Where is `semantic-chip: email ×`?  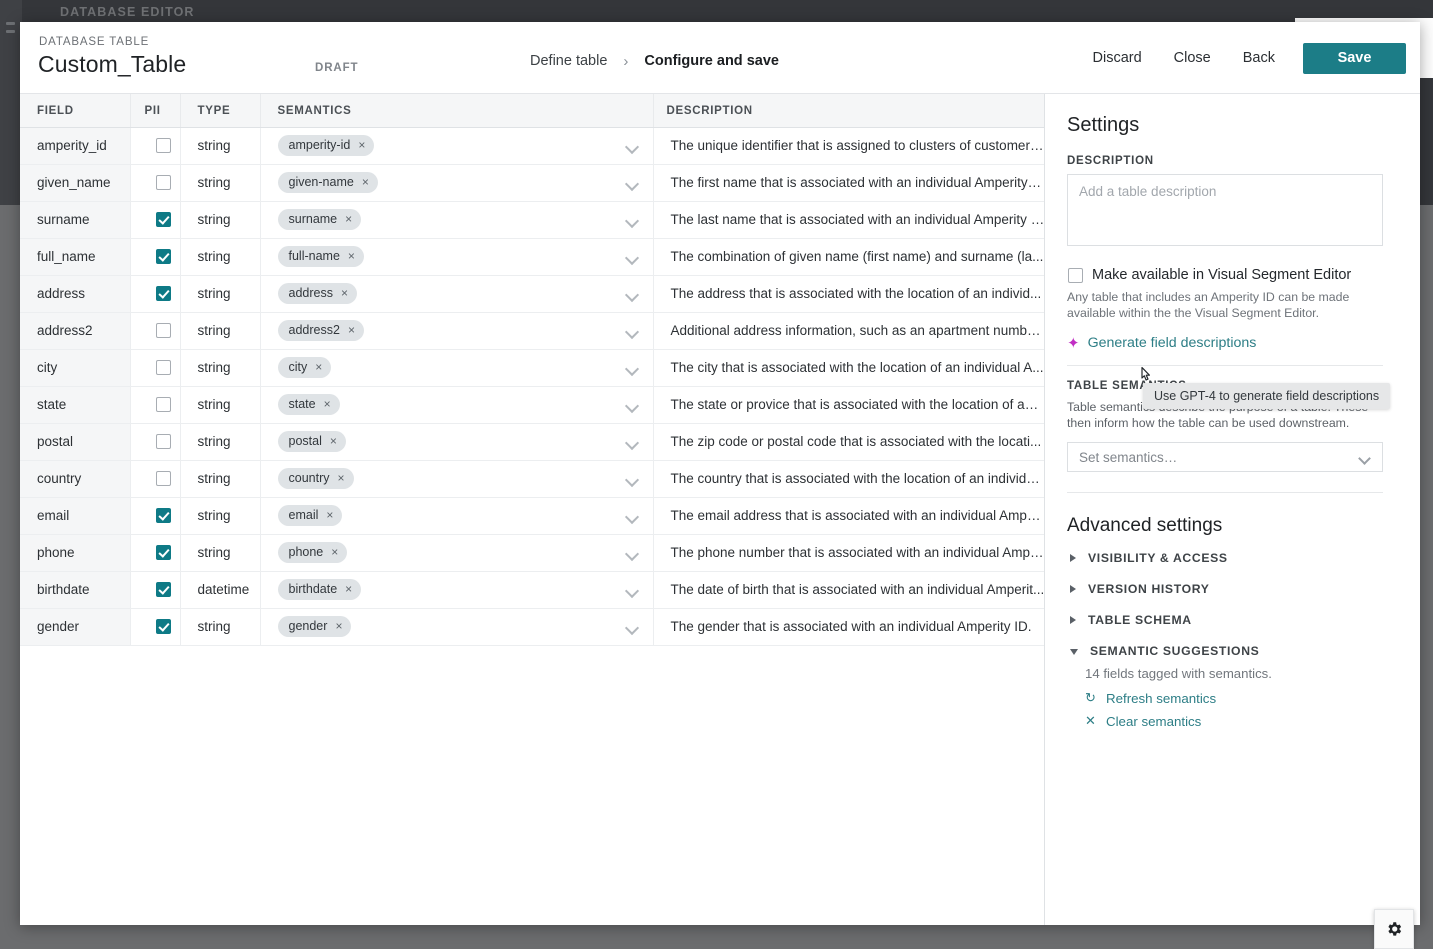
semantic-chip: email × is located at coordinates (310, 515).